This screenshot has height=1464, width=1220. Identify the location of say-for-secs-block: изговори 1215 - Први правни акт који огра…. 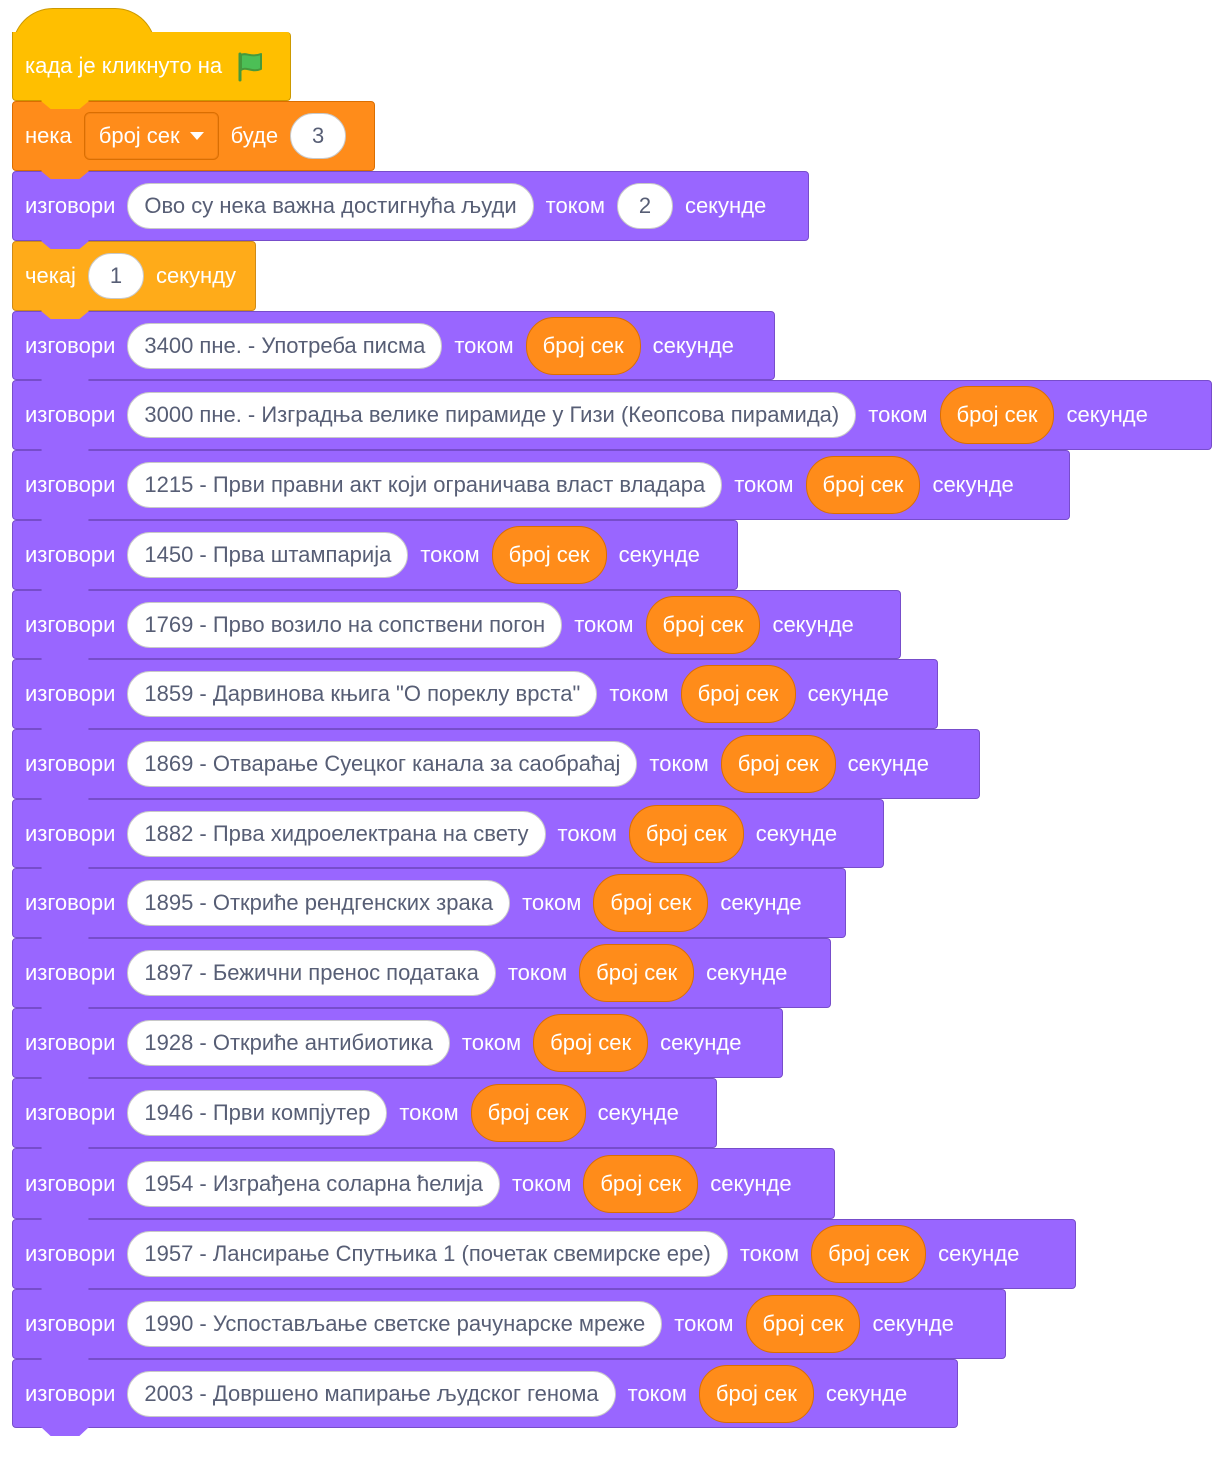
(541, 489).